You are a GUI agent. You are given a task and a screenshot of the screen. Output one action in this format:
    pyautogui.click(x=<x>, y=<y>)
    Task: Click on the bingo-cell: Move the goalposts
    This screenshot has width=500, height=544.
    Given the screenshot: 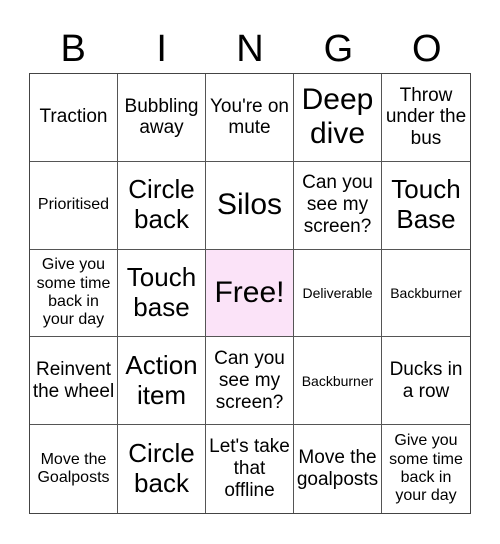 What is the action you would take?
    pyautogui.click(x=338, y=469)
    